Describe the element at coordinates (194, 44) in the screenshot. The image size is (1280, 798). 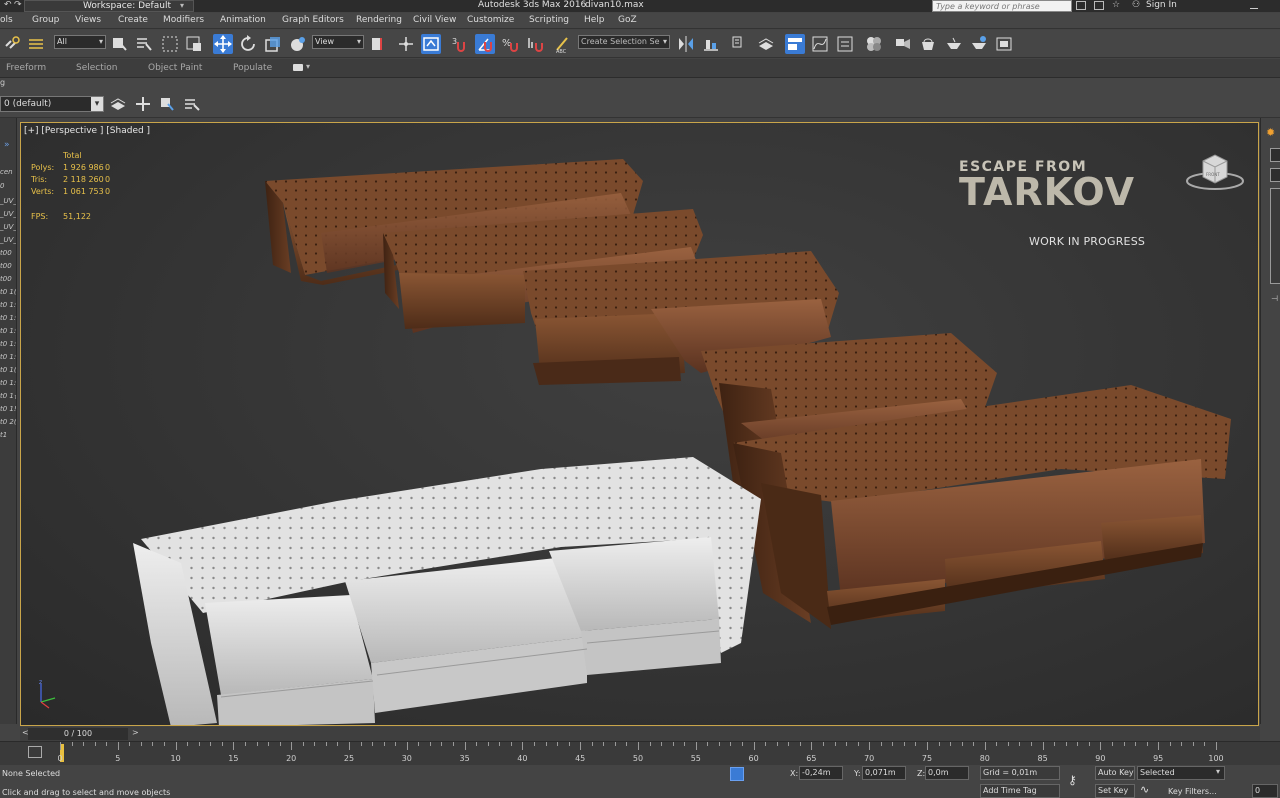
I see `window-crossing-icon` at that location.